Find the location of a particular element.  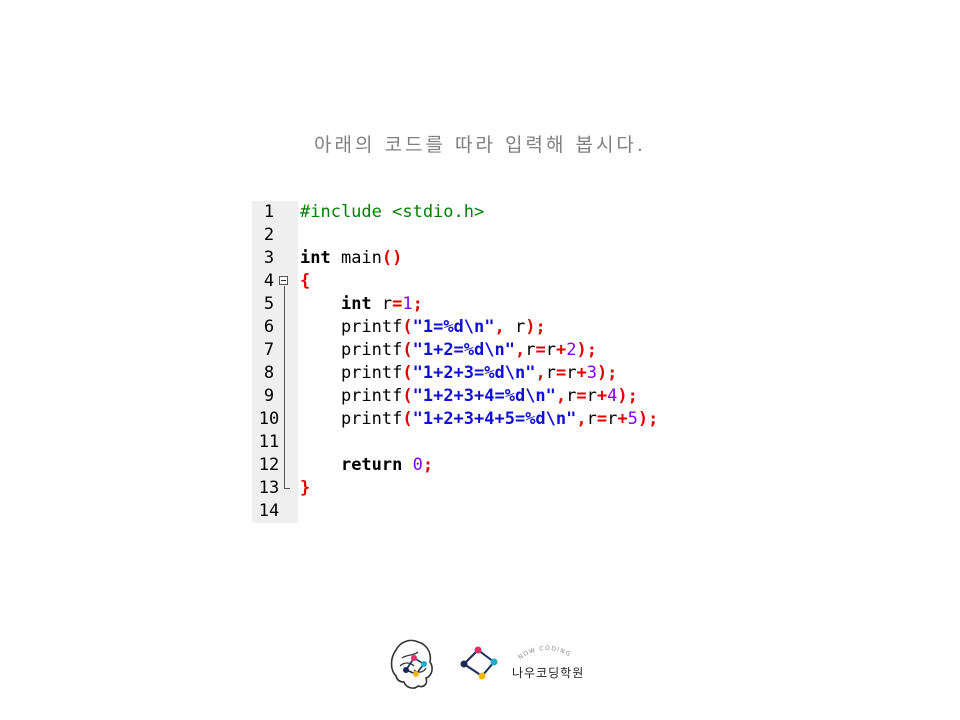

code-text: return 0; is located at coordinates (366, 465).